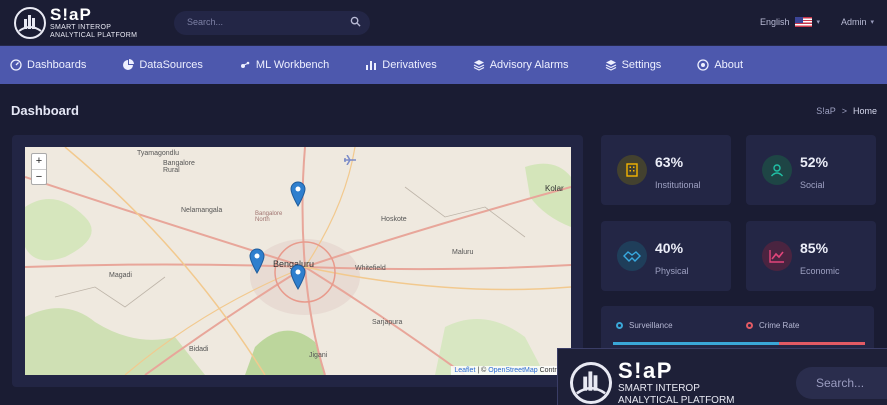  What do you see at coordinates (478, 65) in the screenshot?
I see `layers-icon` at bounding box center [478, 65].